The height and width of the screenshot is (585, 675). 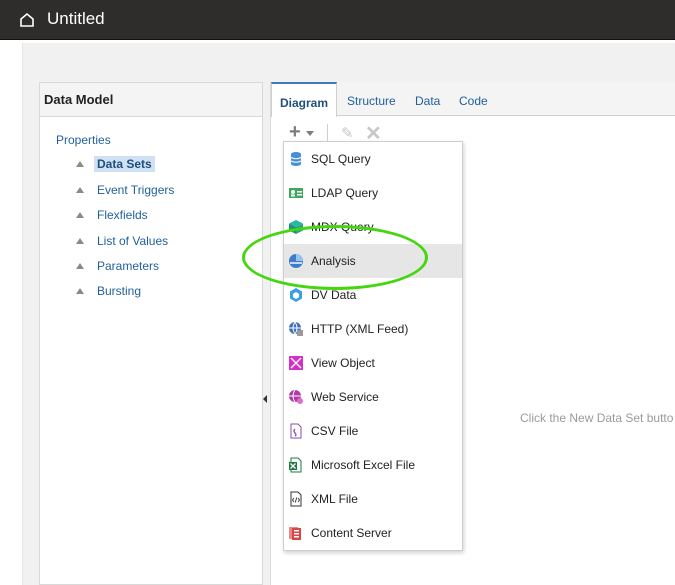 I want to click on tree-item-label: Data Sets, so click(x=124, y=164).